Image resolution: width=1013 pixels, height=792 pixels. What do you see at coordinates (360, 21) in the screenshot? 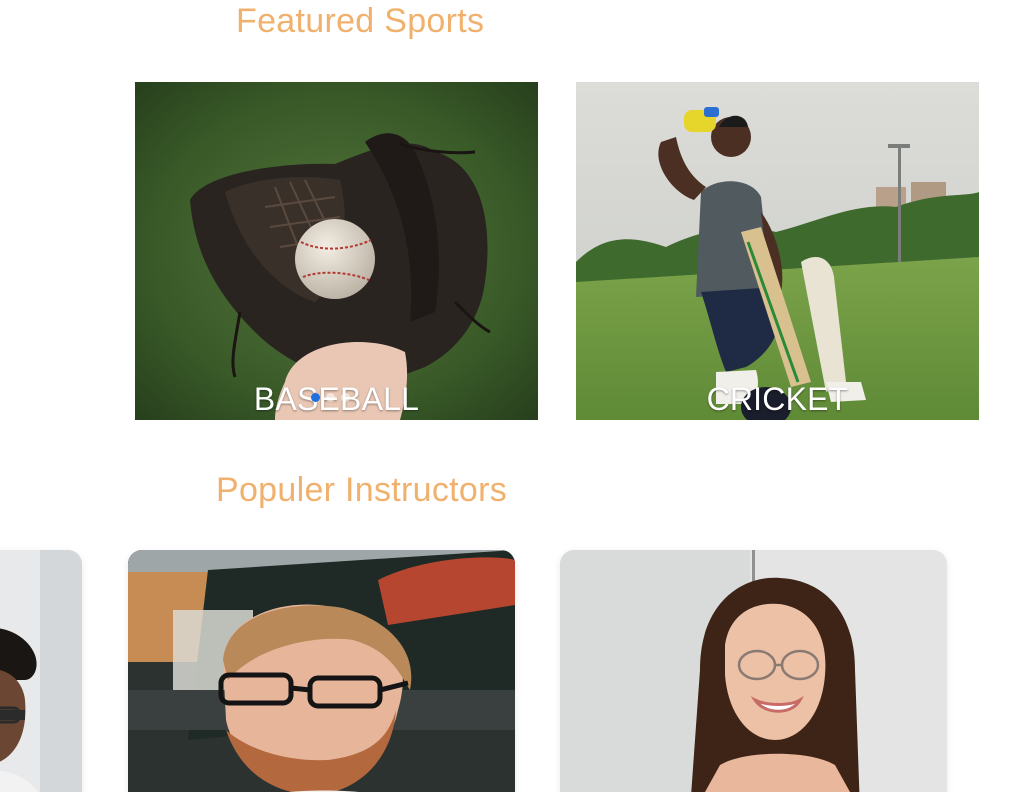
I see `featured-sports-heading: Featured Sports` at bounding box center [360, 21].